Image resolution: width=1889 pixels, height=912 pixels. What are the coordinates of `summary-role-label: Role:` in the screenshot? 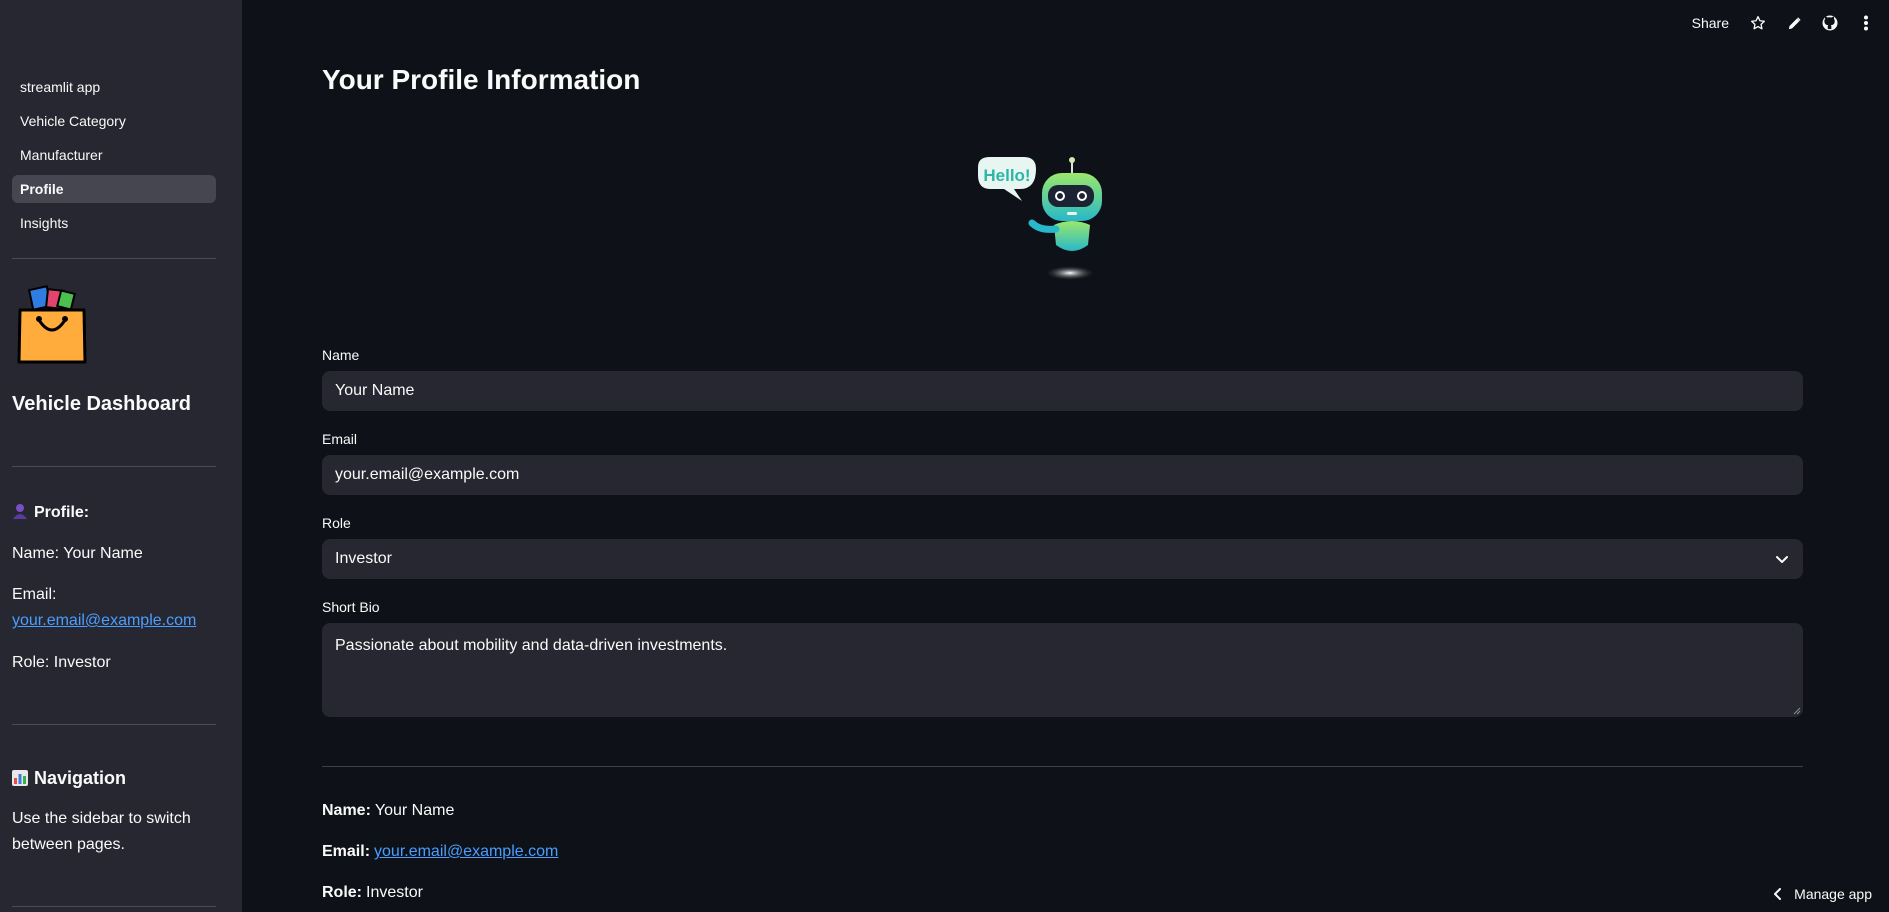 It's located at (342, 892).